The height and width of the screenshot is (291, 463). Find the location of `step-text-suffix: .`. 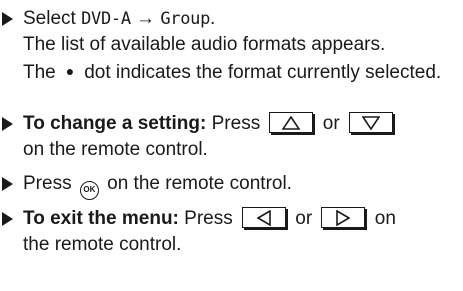

step-text-suffix: . is located at coordinates (213, 18).